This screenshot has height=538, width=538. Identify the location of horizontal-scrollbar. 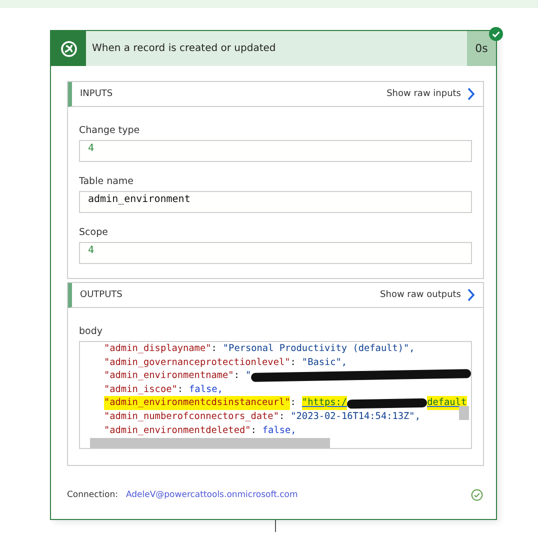
(210, 443).